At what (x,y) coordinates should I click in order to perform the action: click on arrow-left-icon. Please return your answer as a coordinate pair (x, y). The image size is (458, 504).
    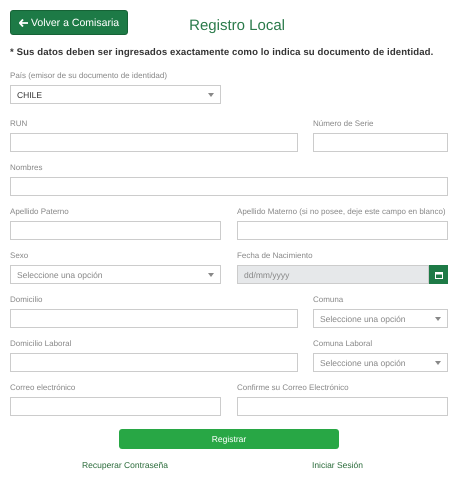
    Looking at the image, I should click on (23, 22).